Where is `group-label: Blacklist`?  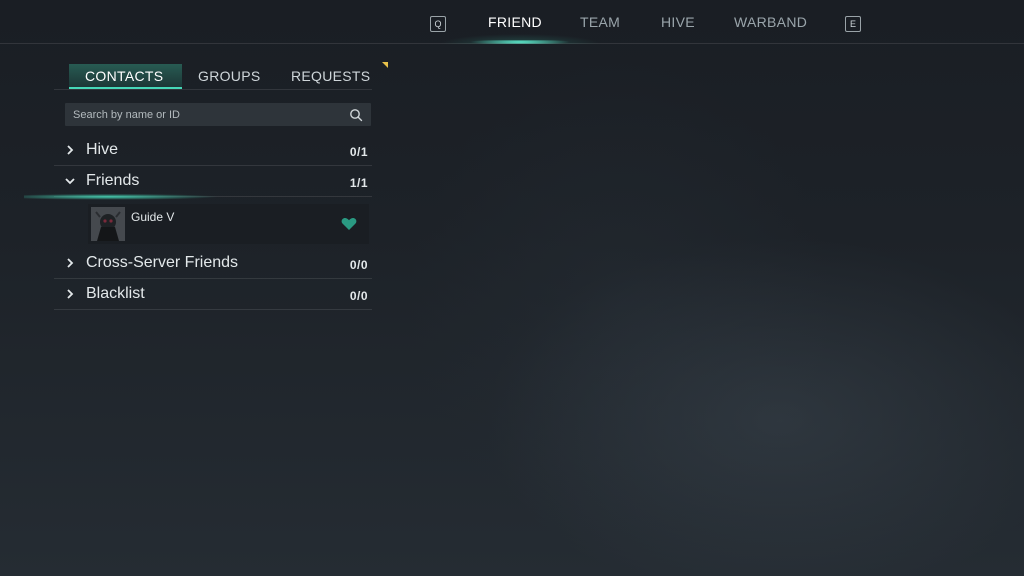
group-label: Blacklist is located at coordinates (115, 293).